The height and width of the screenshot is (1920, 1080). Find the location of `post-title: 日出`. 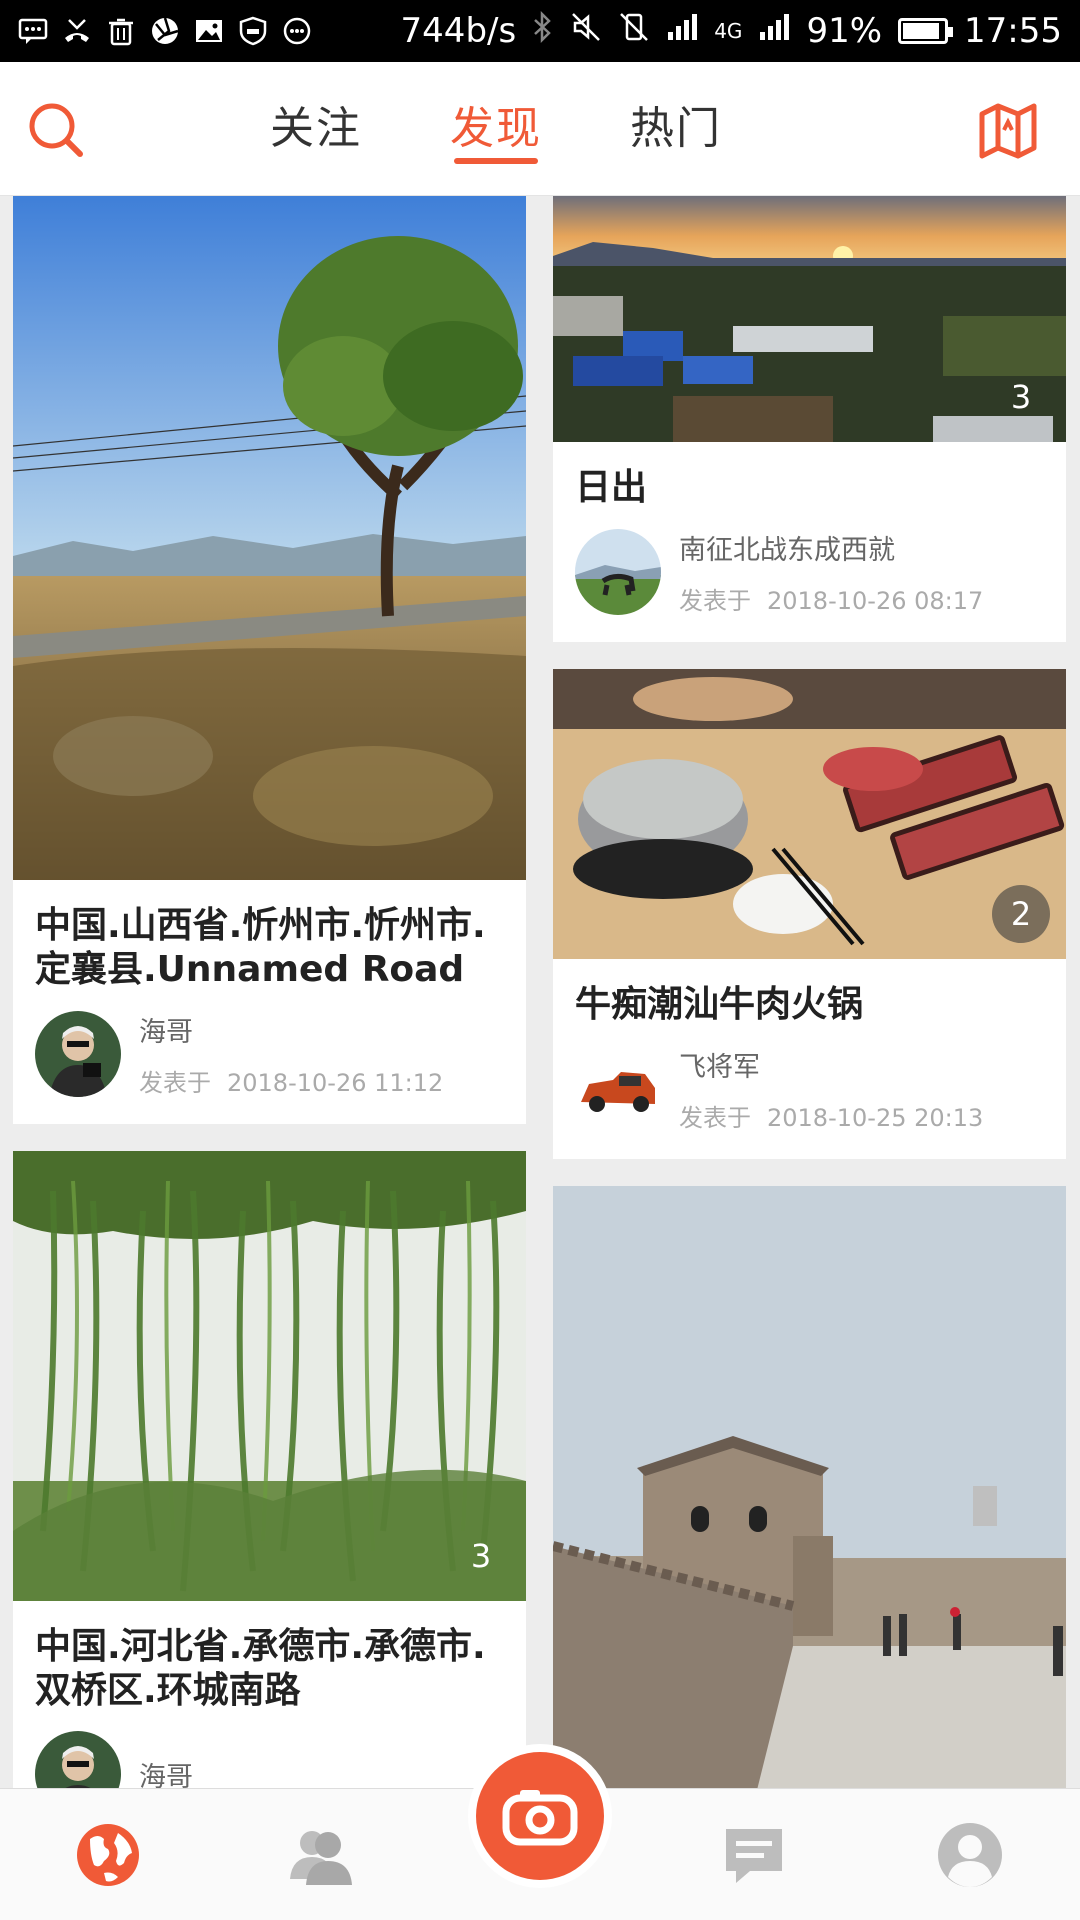

post-title: 日出 is located at coordinates (611, 487).